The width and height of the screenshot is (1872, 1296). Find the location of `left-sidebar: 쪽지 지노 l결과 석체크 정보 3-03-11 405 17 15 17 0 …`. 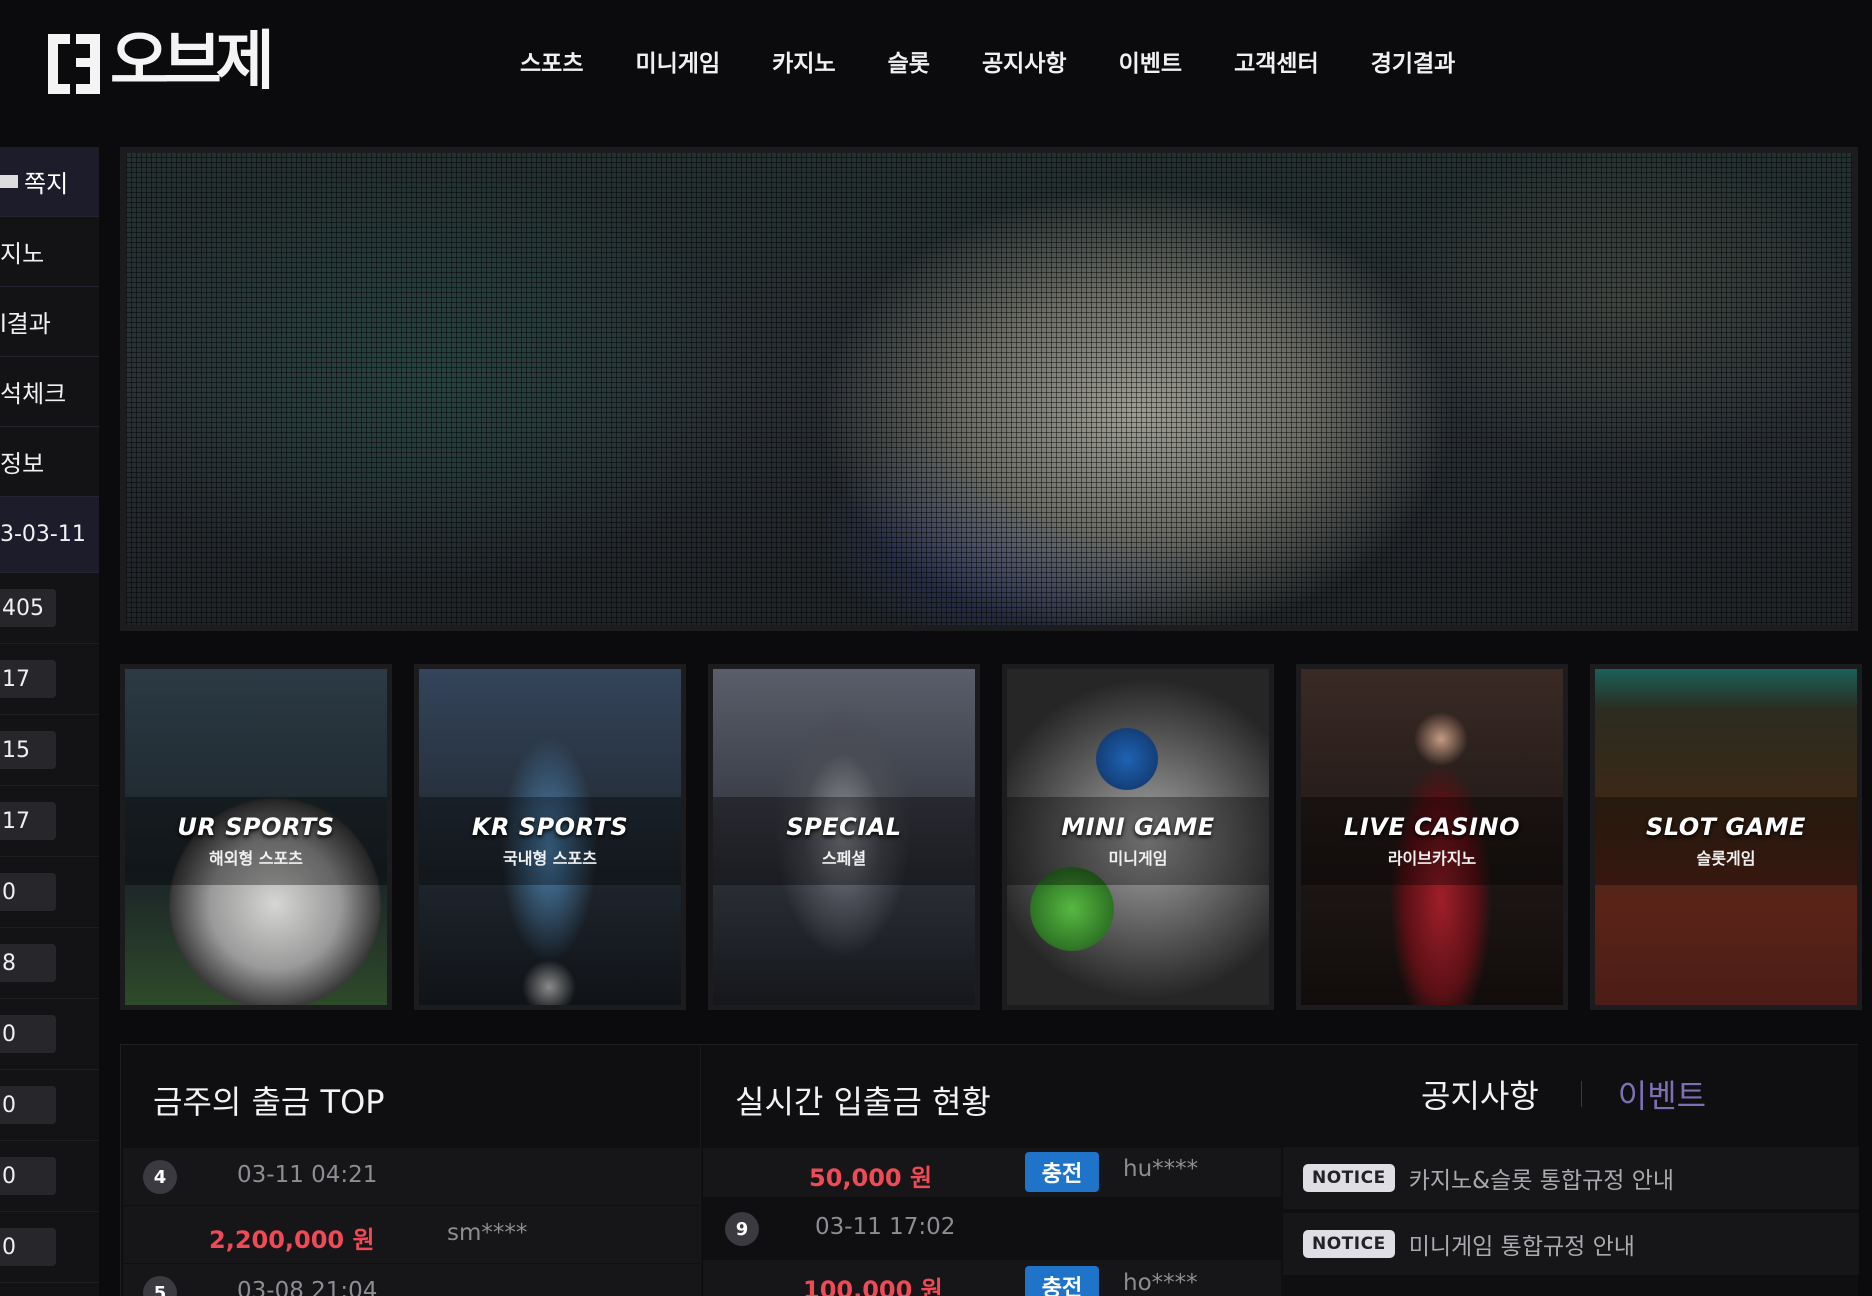

left-sidebar: 쪽지 지노 l결과 석체크 정보 3-03-11 405 17 15 17 0 … is located at coordinates (49, 721).